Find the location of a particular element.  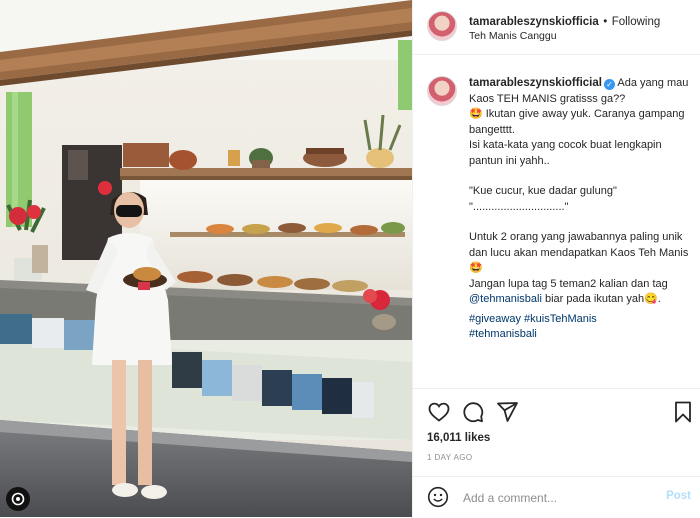

hashtag-link: #kuisTehManis is located at coordinates (560, 319).